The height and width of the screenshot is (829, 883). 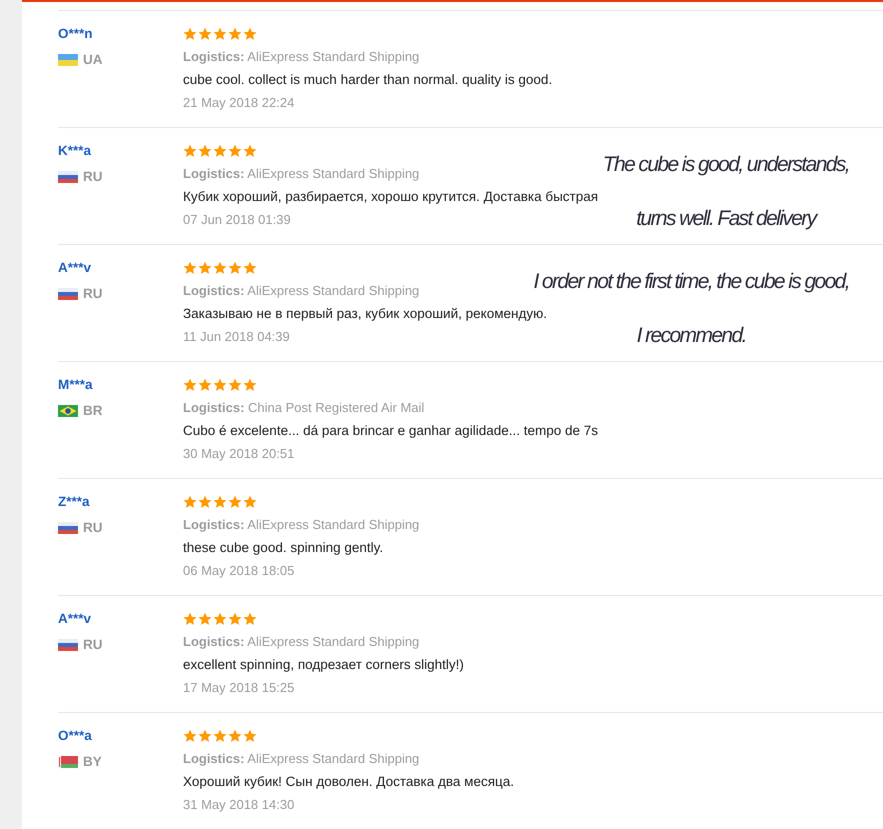 I want to click on review-comment: Хороший кубик! Сын доволен. Доставка два месяца., so click(x=348, y=781).